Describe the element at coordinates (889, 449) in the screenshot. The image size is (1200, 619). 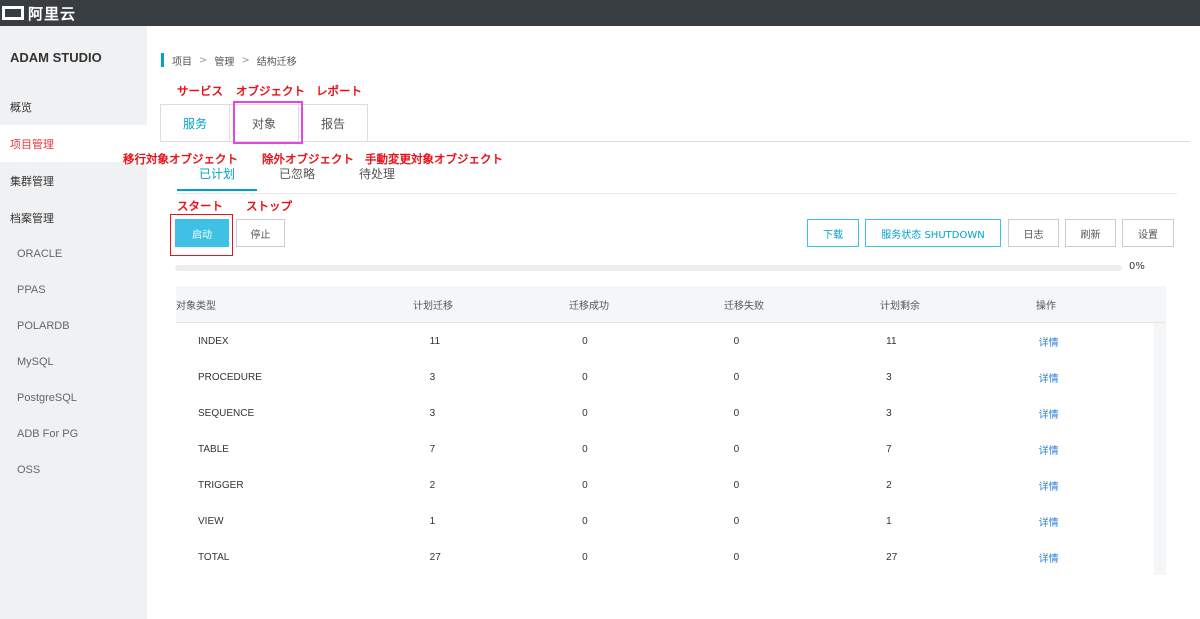
I see `cell-remaining: 7` at that location.